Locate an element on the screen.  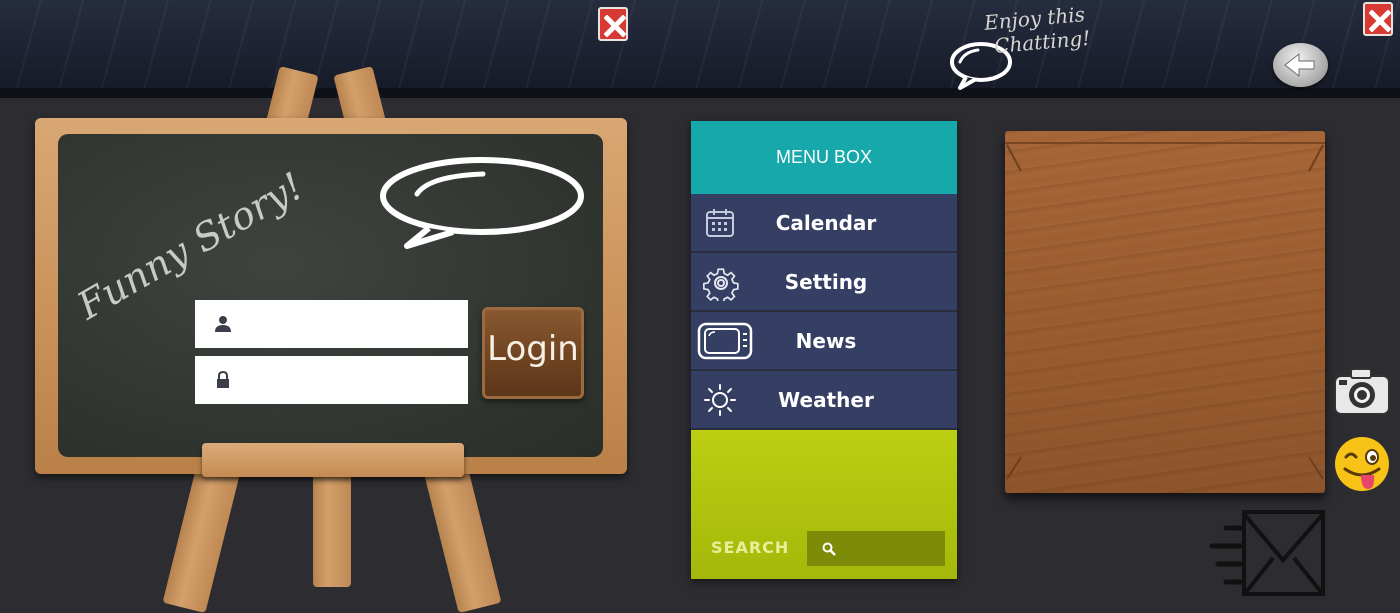
easel-leg-left is located at coordinates (202, 534).